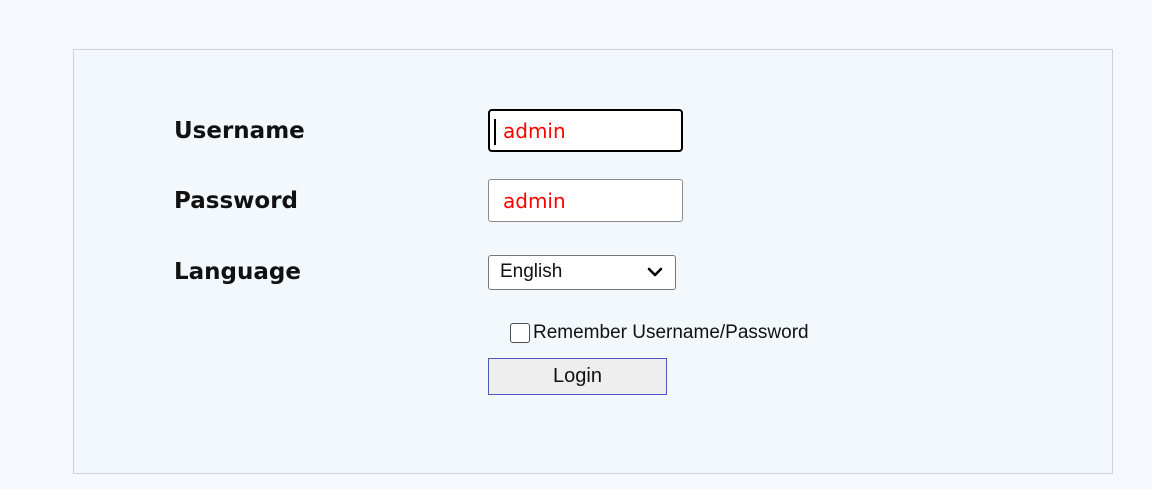 Image resolution: width=1152 pixels, height=489 pixels. What do you see at coordinates (585, 200) in the screenshot?
I see `password-input` at bounding box center [585, 200].